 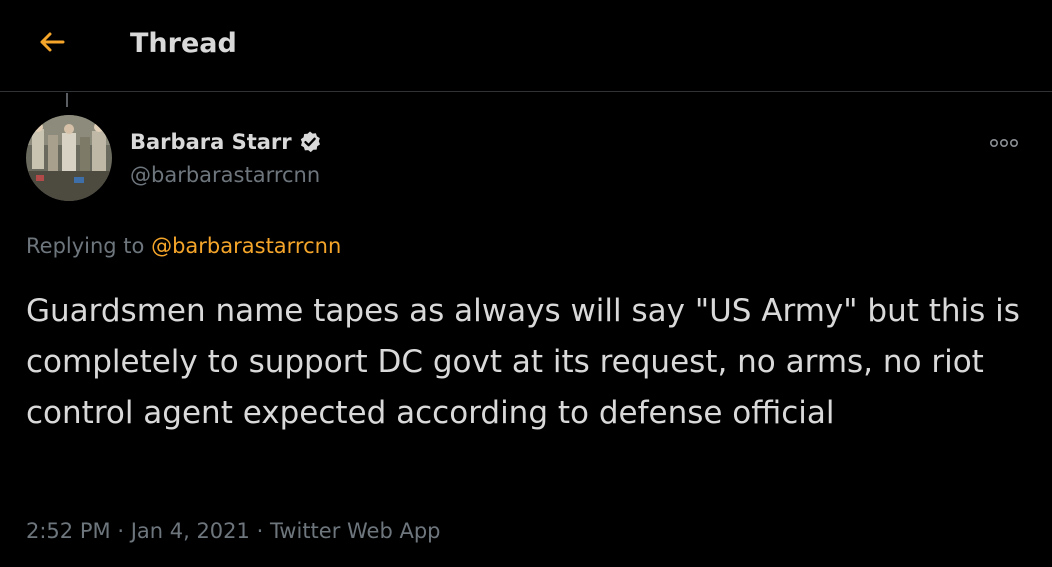 I want to click on thread-connector-line, so click(x=67, y=100).